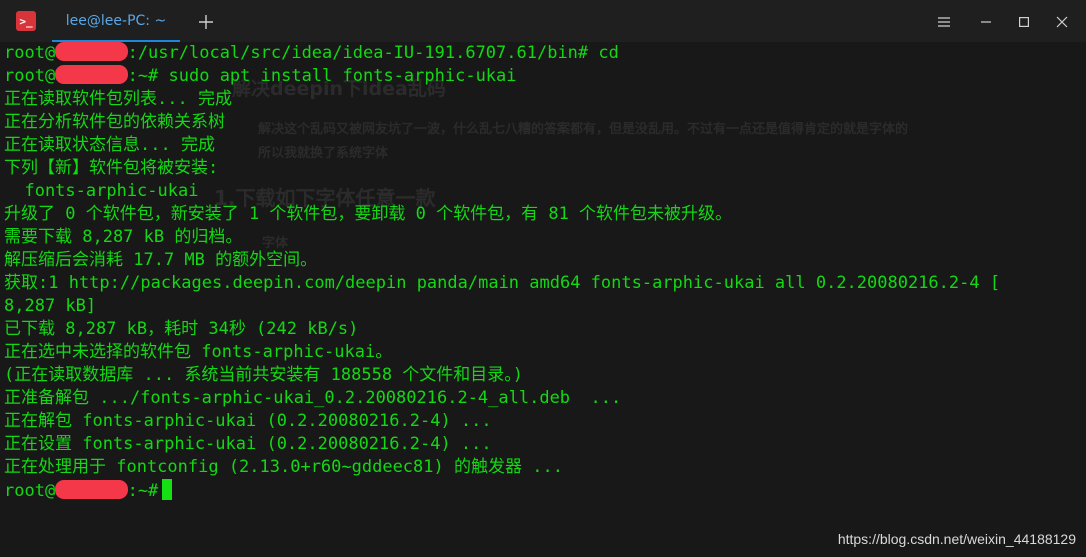  I want to click on minimize-button, so click(986, 22).